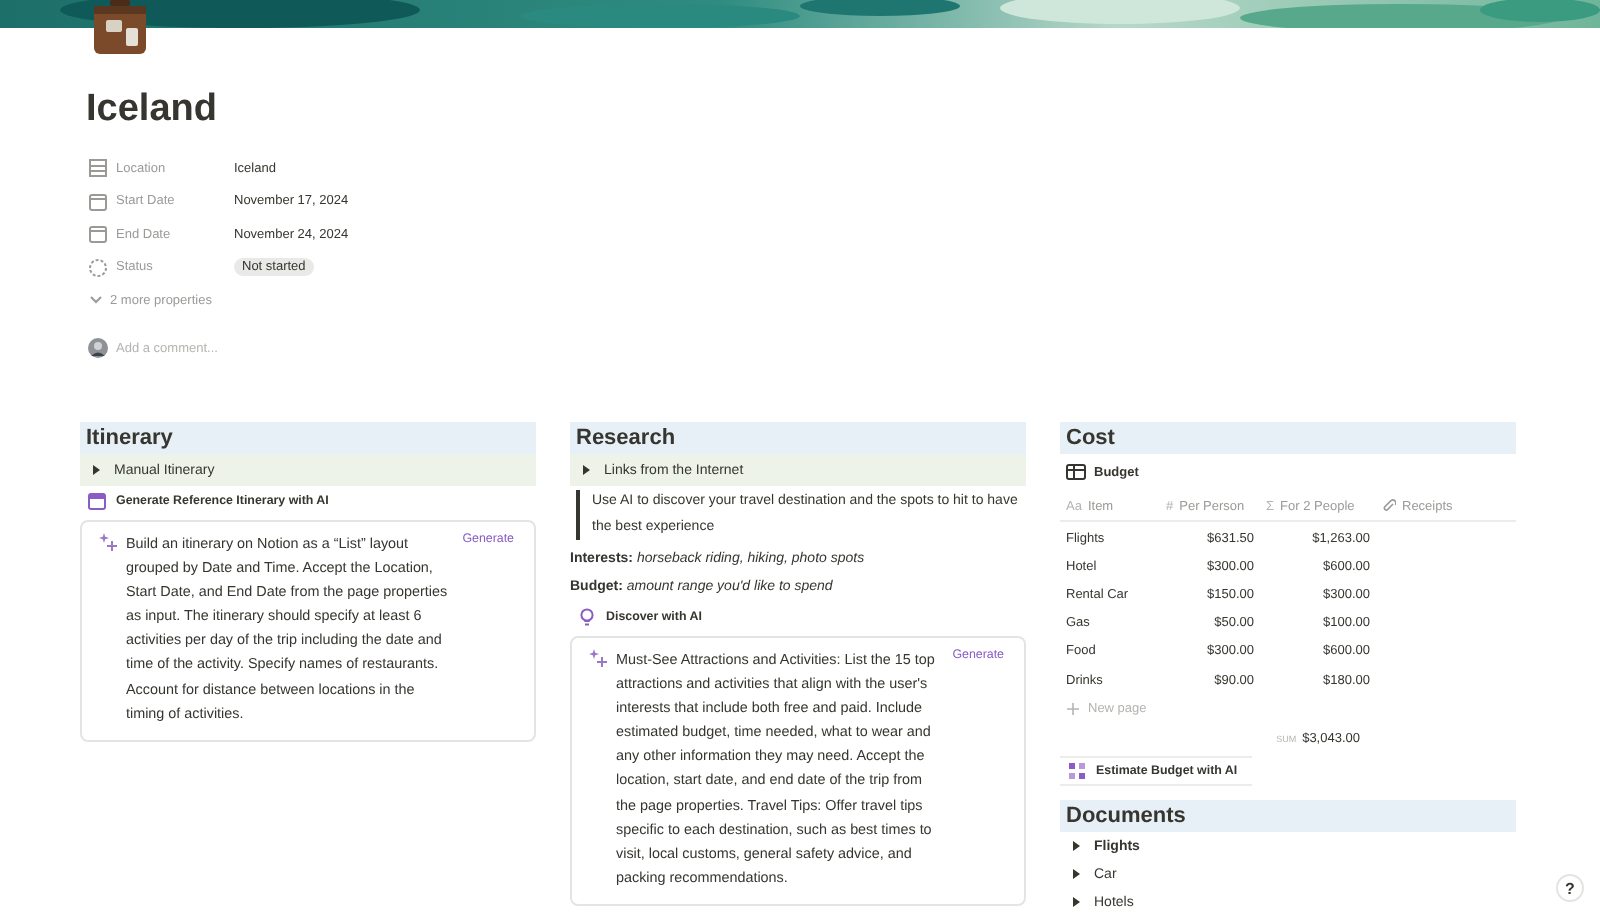 This screenshot has height=916, width=1600. What do you see at coordinates (98, 168) in the screenshot?
I see `list-icon` at bounding box center [98, 168].